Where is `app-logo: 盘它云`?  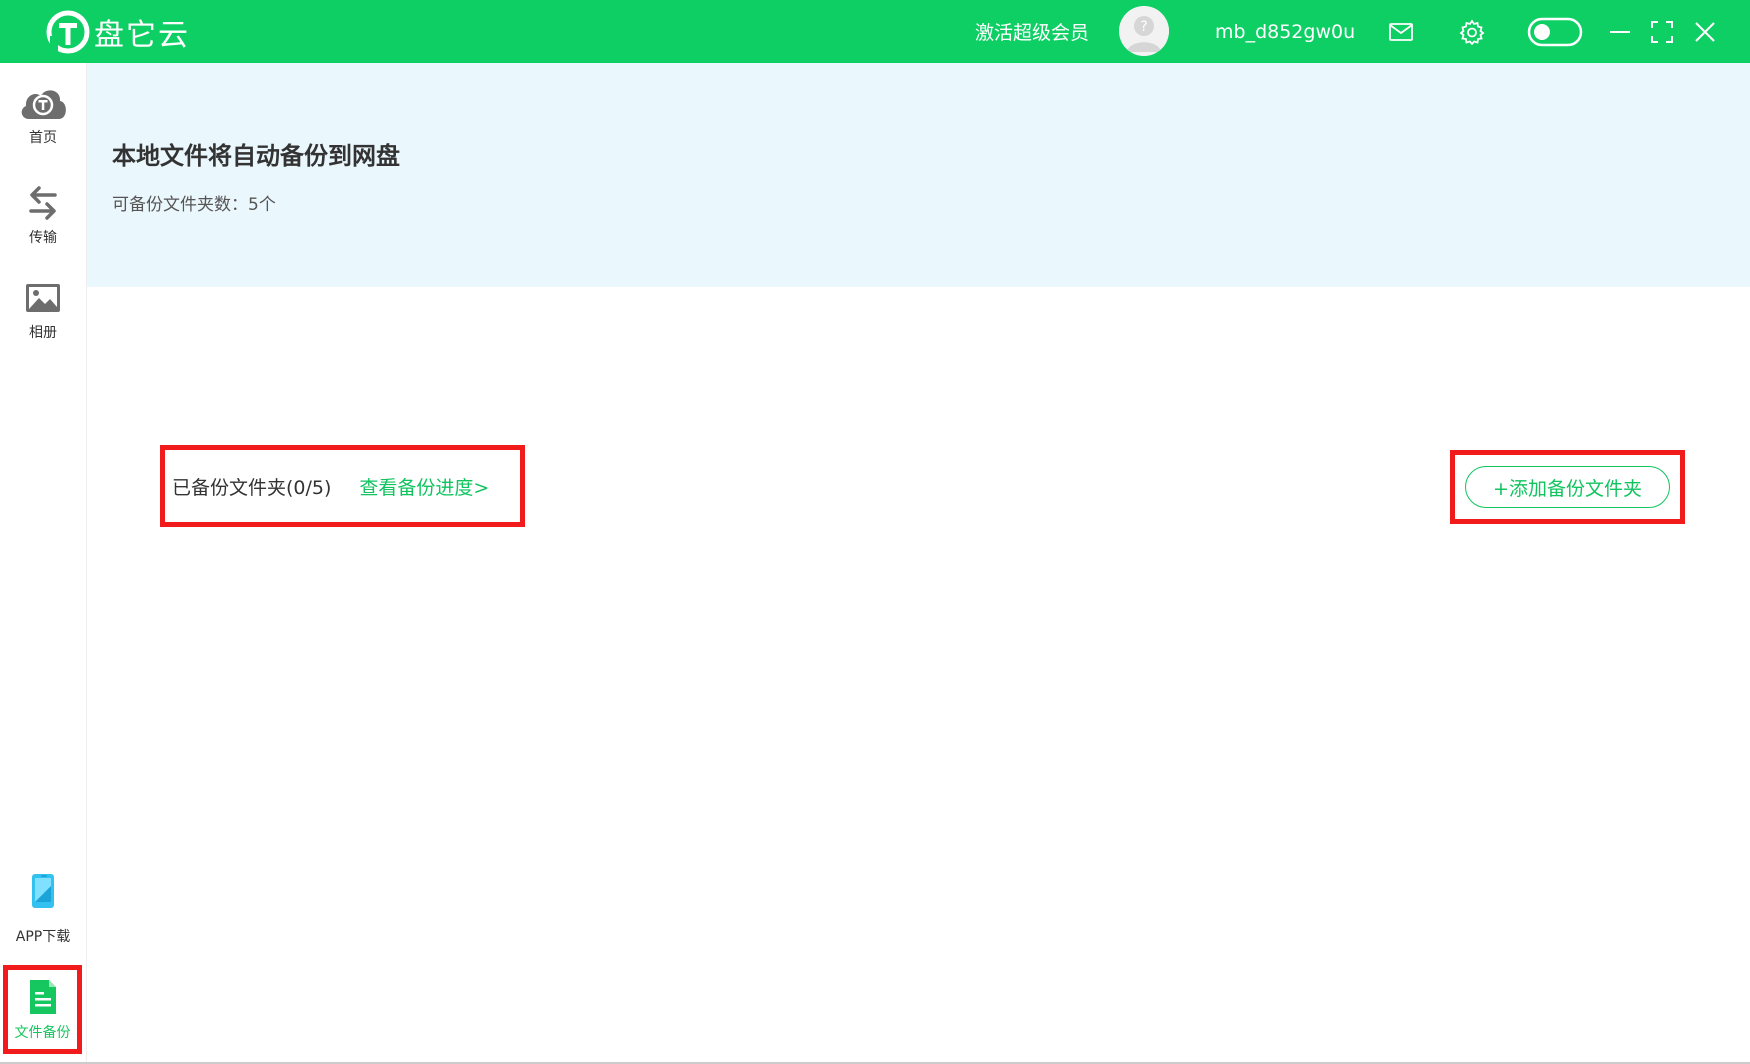
app-logo: 盘它云 is located at coordinates (118, 32).